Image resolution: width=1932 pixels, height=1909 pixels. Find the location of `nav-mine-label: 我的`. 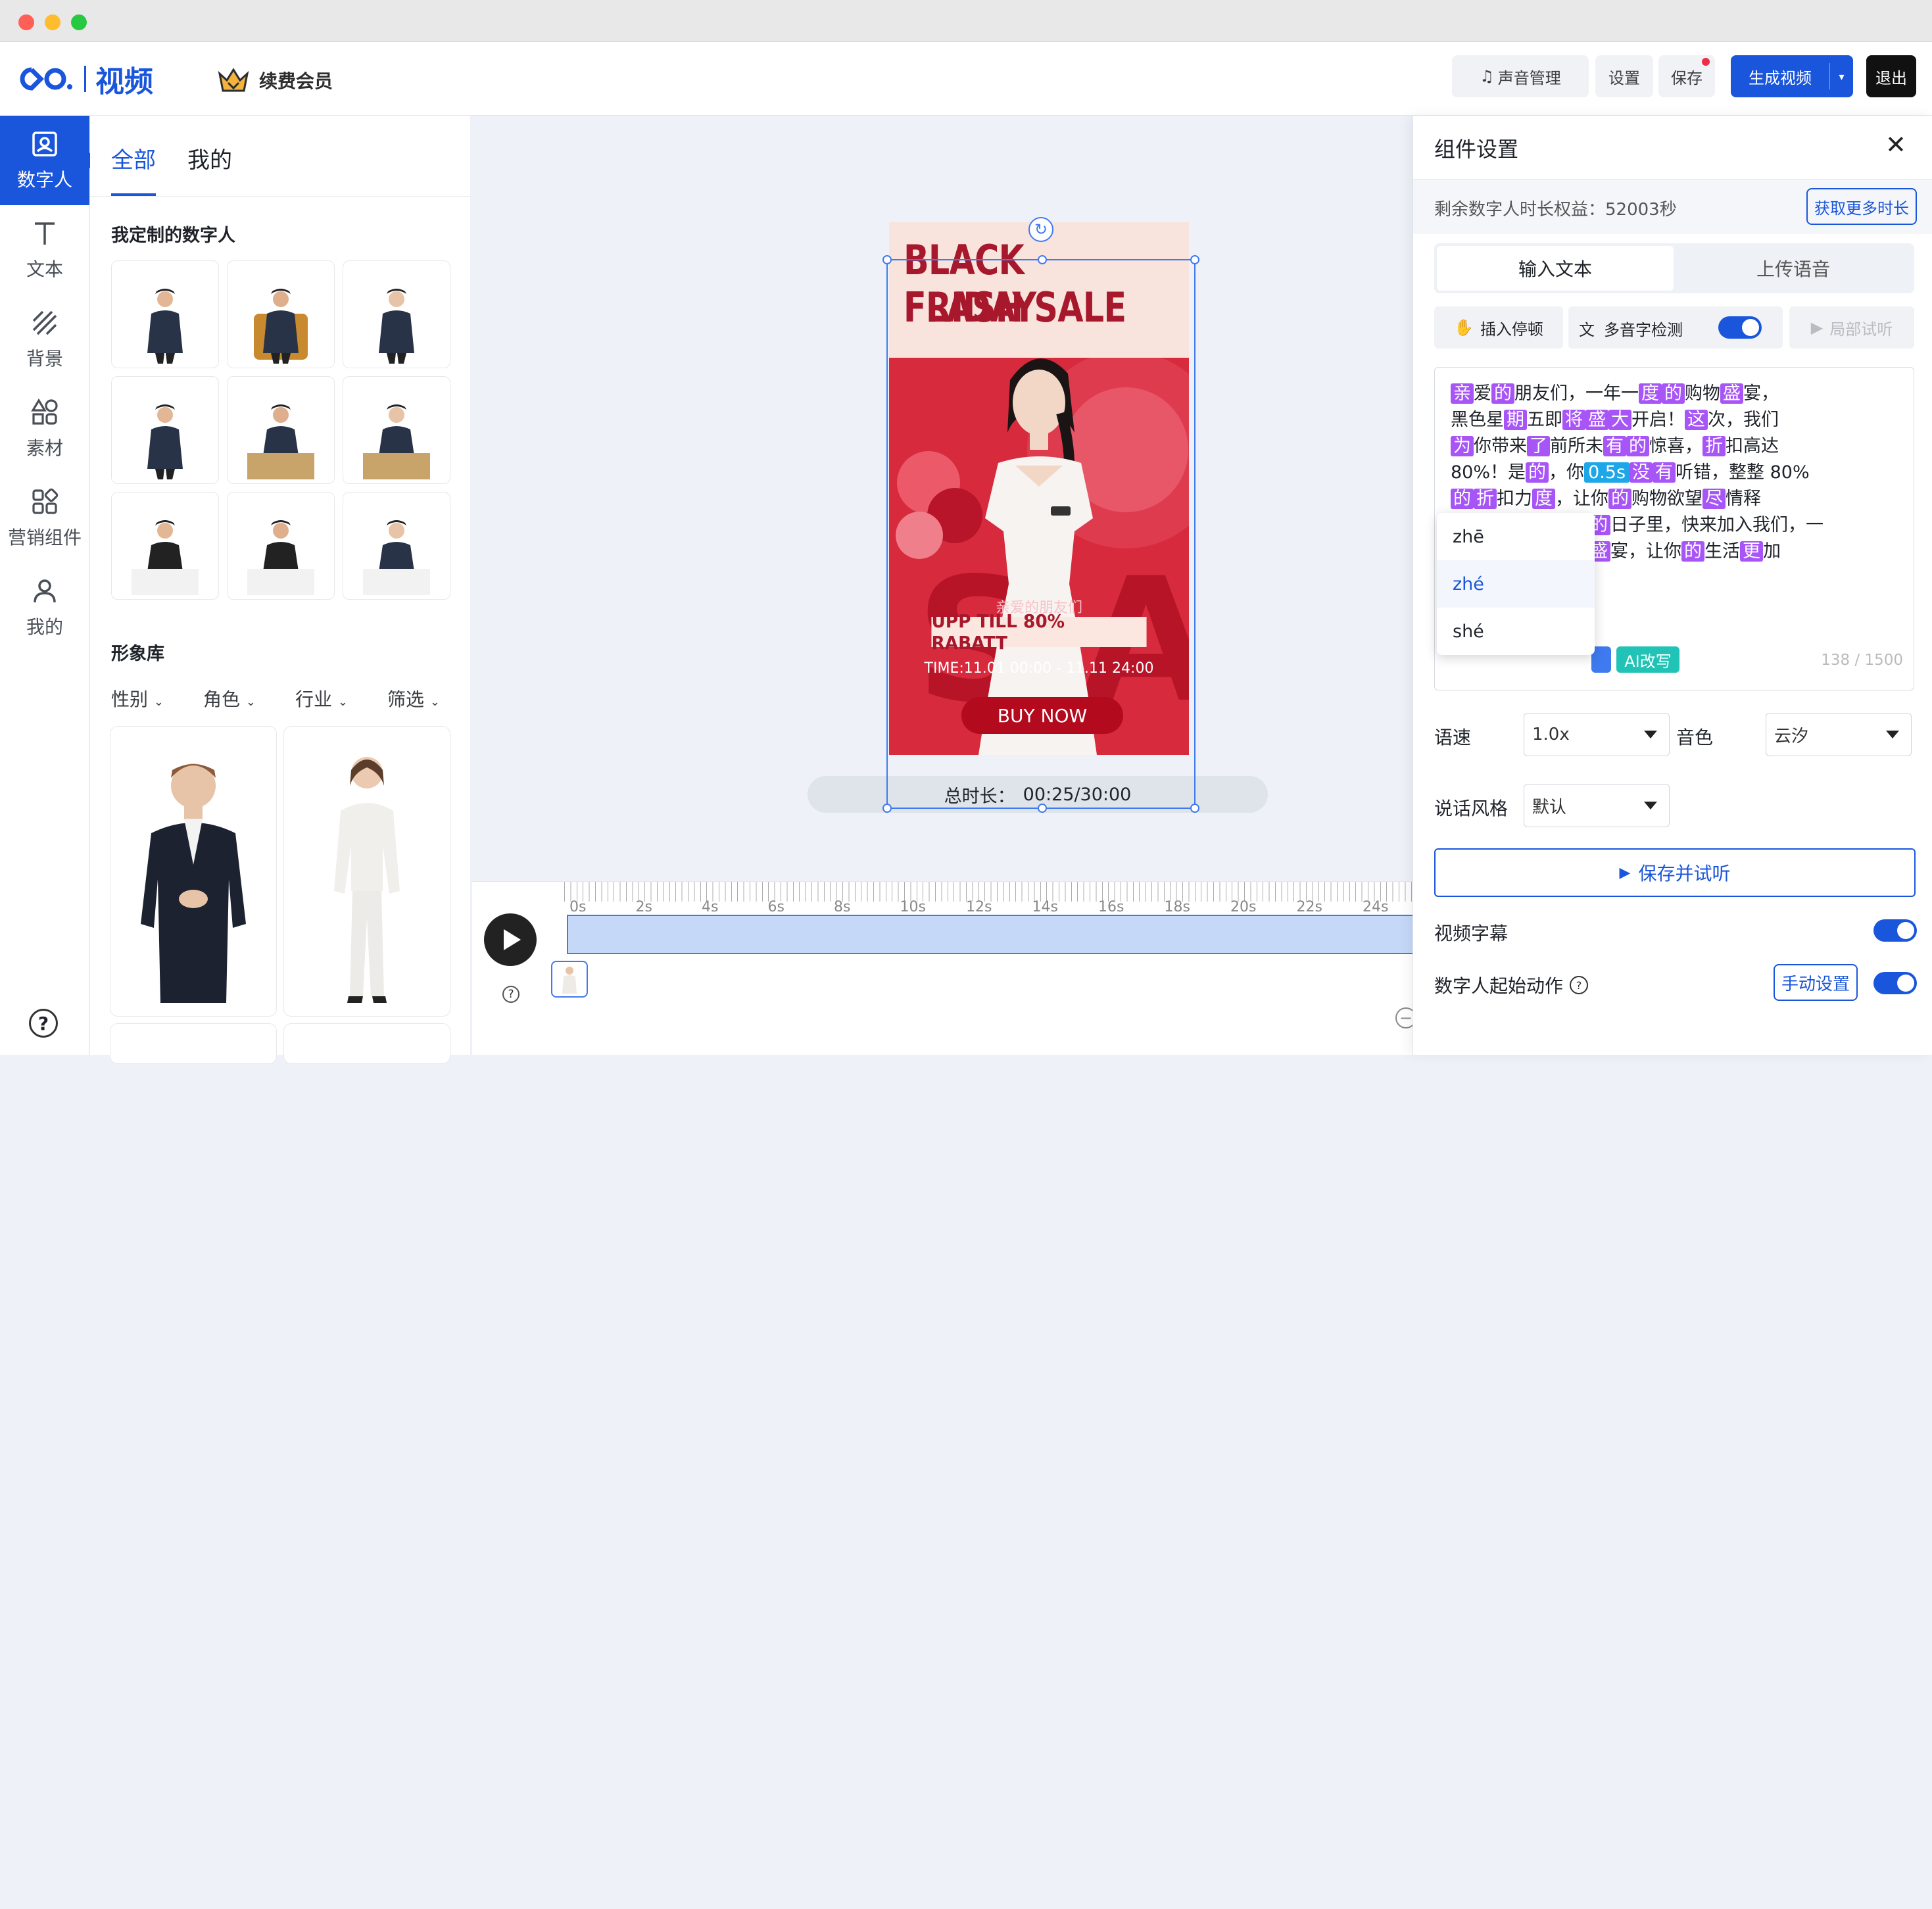

nav-mine-label: 我的 is located at coordinates (44, 627).